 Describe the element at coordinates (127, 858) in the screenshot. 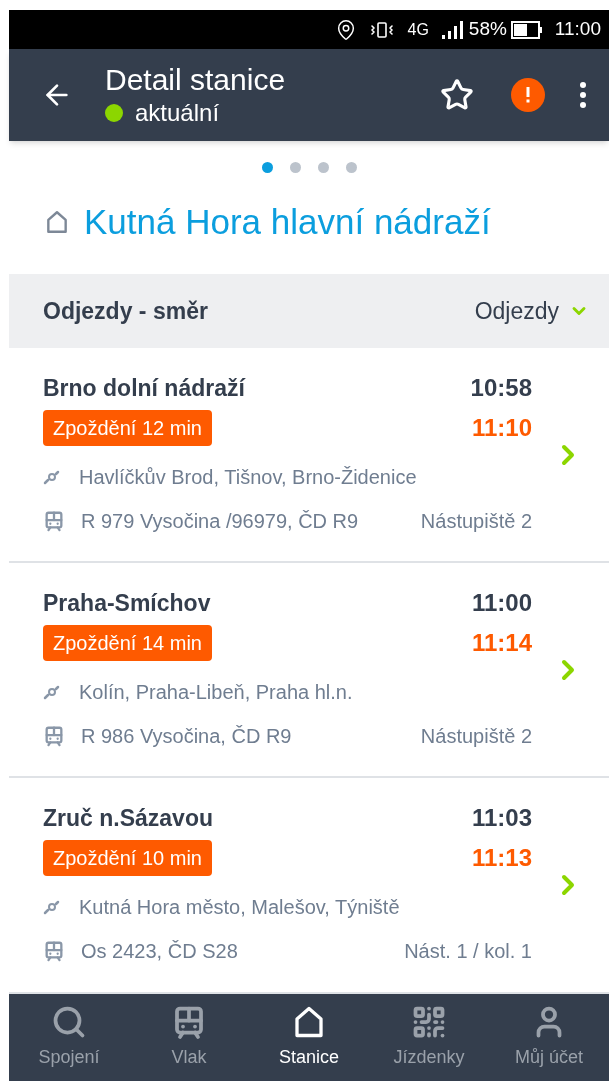

I see `delay-badge: Zpoždění 10 min` at that location.